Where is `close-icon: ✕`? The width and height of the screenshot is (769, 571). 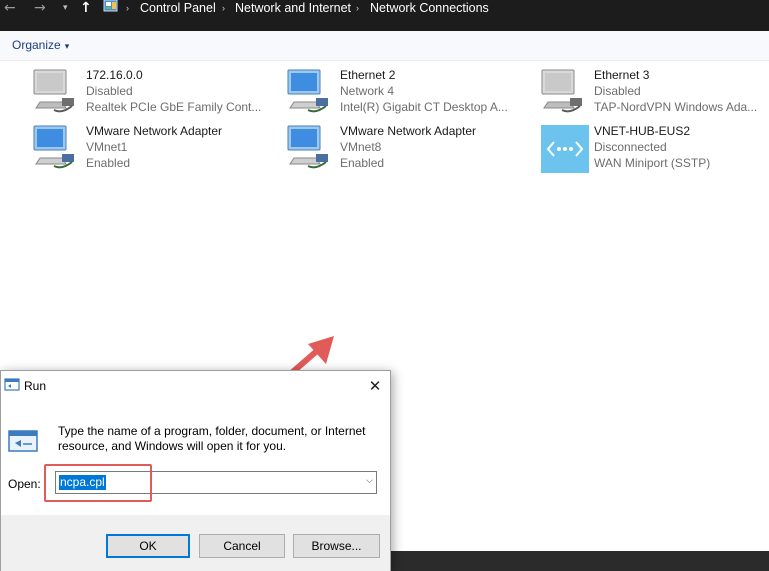
close-icon: ✕ is located at coordinates (375, 386).